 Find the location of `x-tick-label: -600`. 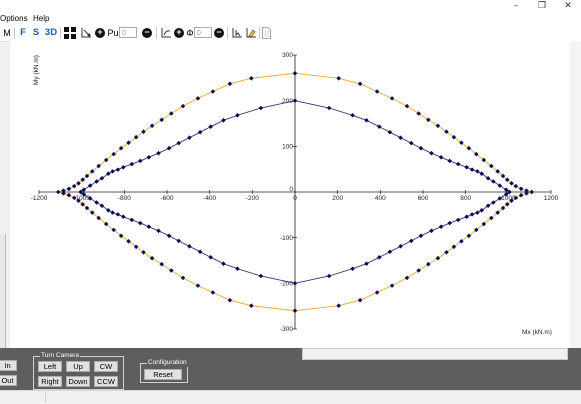

x-tick-label: -600 is located at coordinates (166, 198).